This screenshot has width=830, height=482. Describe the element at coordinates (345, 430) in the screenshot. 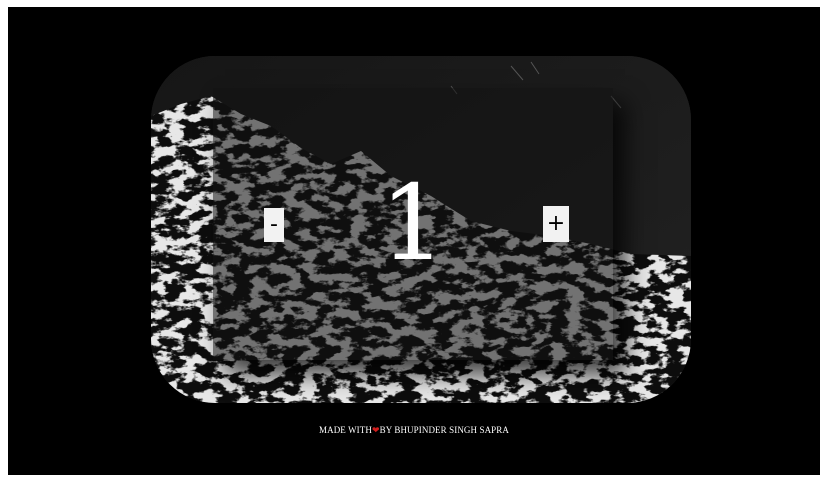

I see `footer-prefix: MADE WITH` at that location.